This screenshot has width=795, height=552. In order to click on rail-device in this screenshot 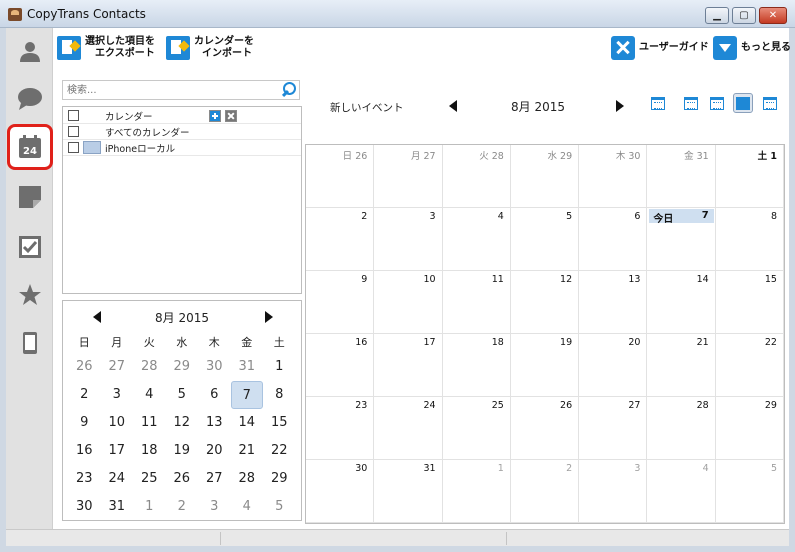, I will do `click(29, 343)`.